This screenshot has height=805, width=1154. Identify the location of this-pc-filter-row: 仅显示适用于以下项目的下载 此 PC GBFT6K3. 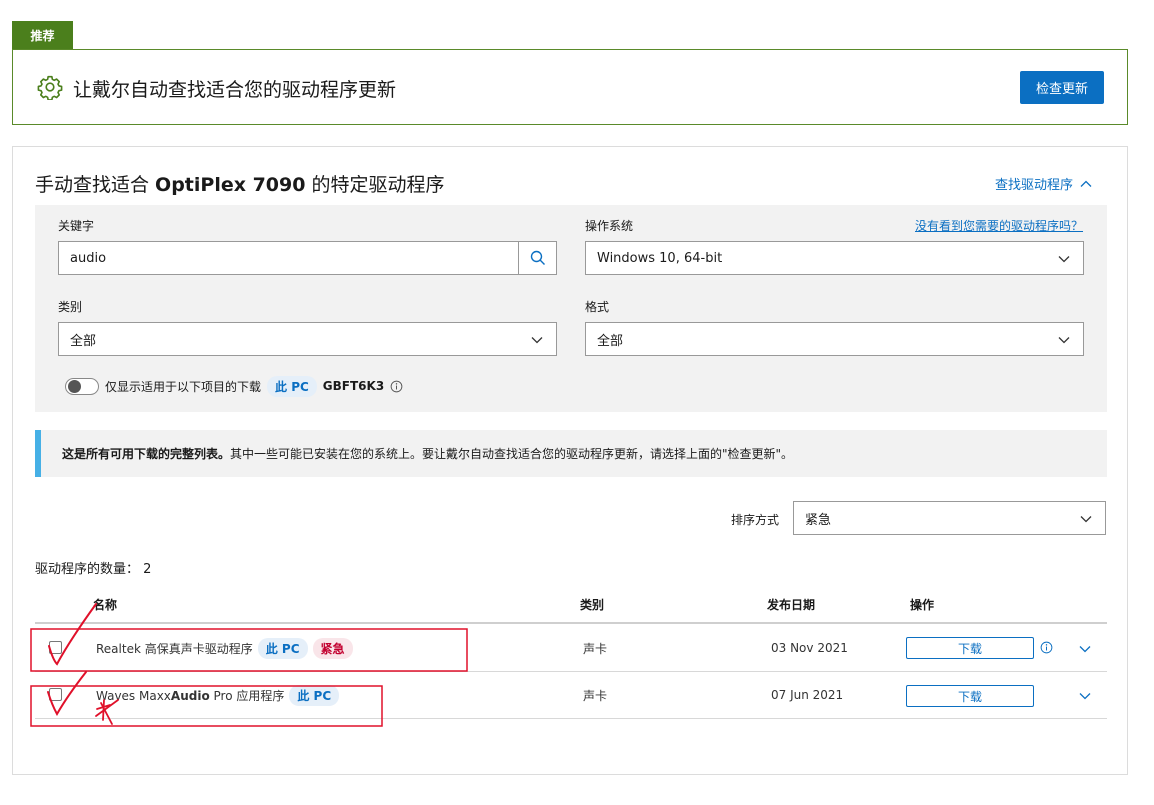
(234, 386).